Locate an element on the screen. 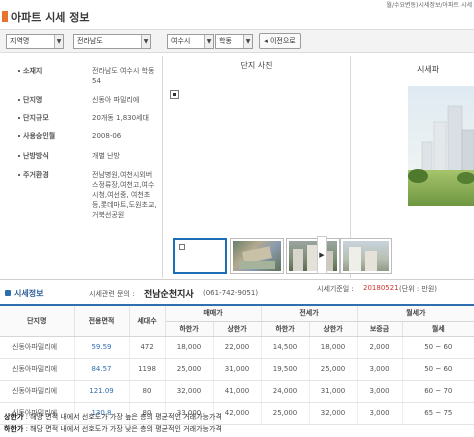  section-title: 시세정보 is located at coordinates (29, 293).